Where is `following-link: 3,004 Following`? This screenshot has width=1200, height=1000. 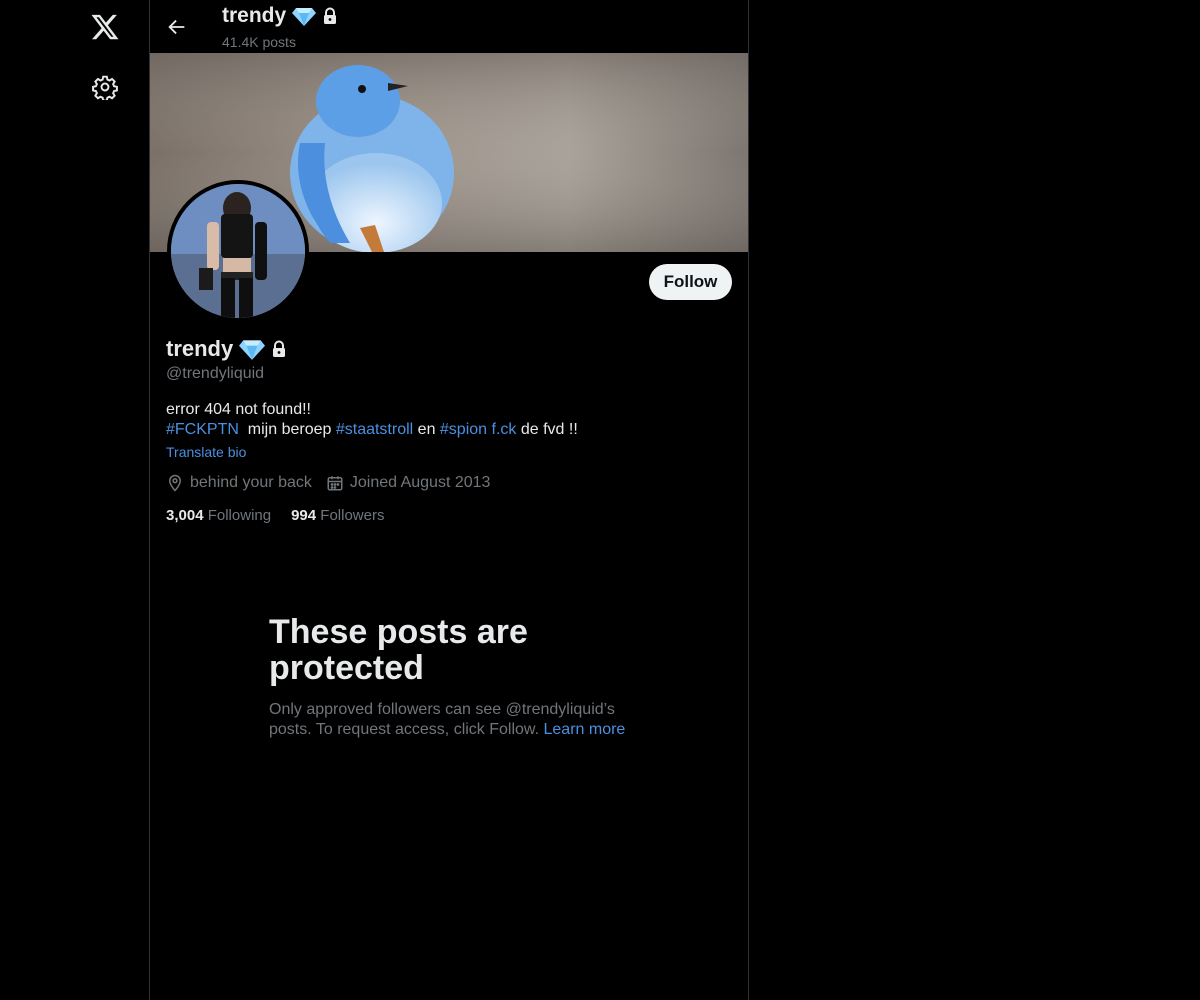
following-link: 3,004 Following is located at coordinates (218, 515).